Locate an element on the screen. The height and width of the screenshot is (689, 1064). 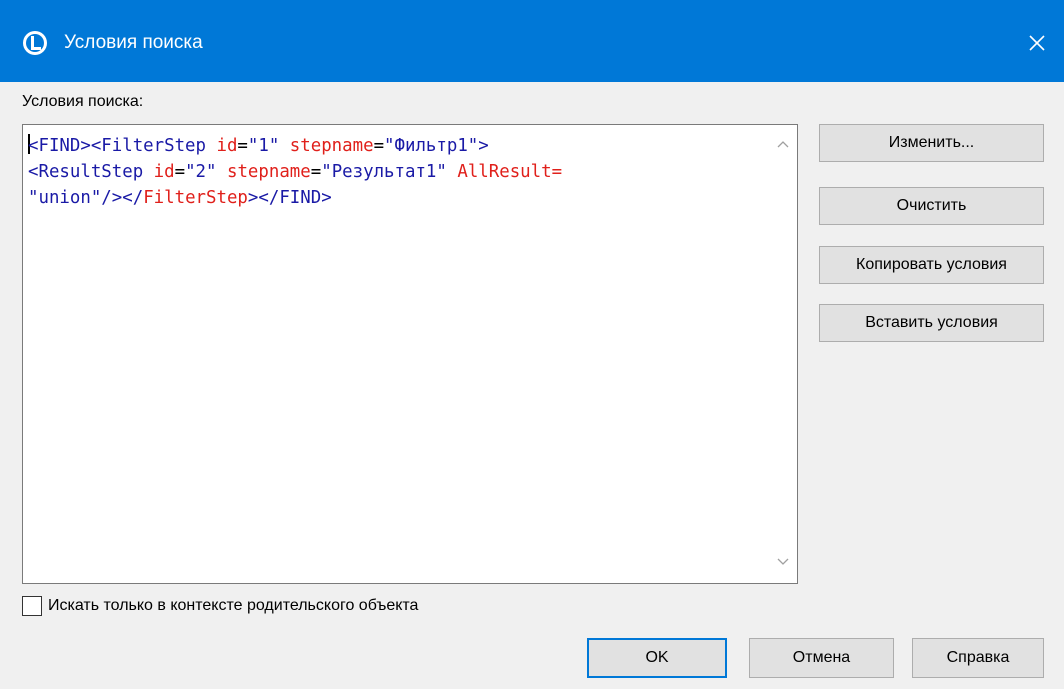
cancel-button: Отмена is located at coordinates (821, 658).